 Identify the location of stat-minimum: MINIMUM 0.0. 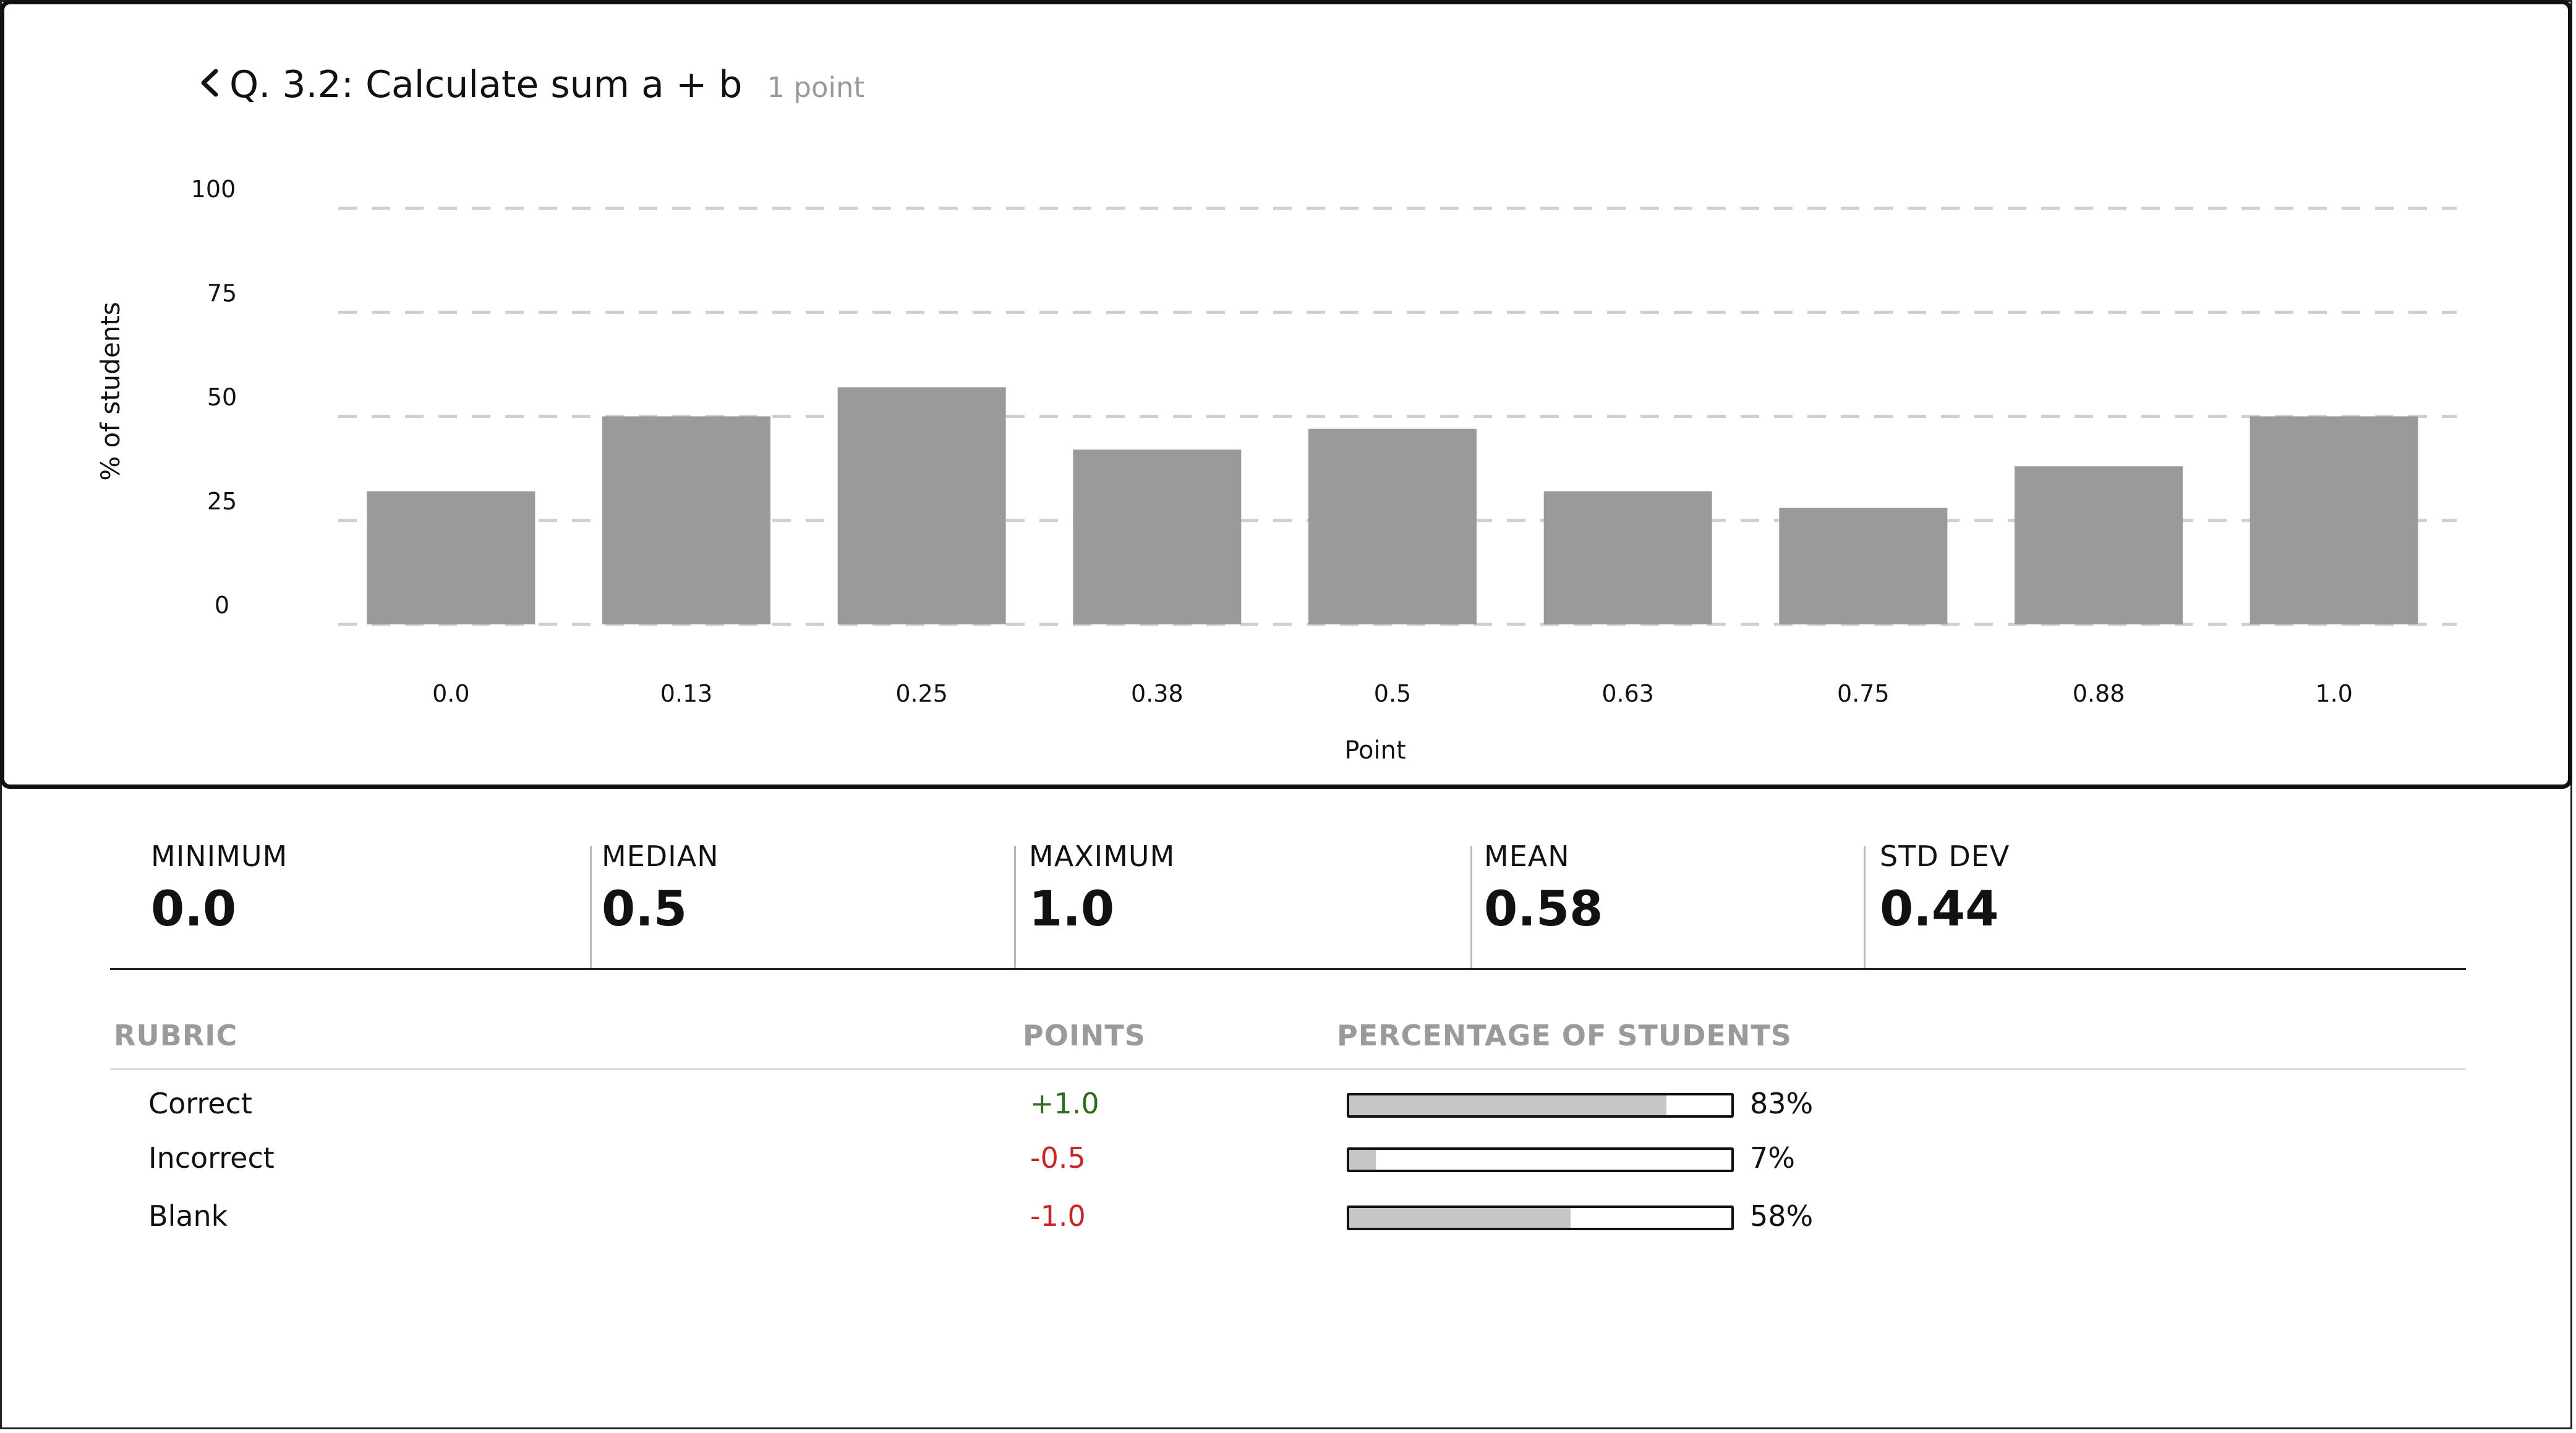
(219, 905).